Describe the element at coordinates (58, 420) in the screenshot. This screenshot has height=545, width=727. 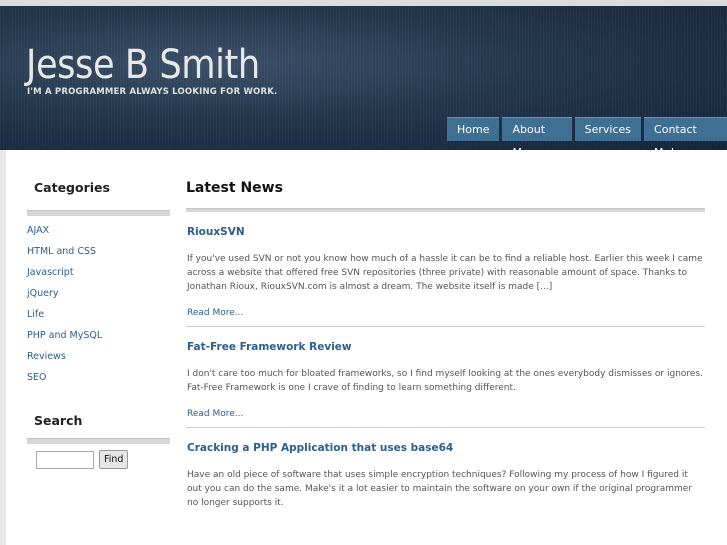
I see `search-heading: Search` at that location.